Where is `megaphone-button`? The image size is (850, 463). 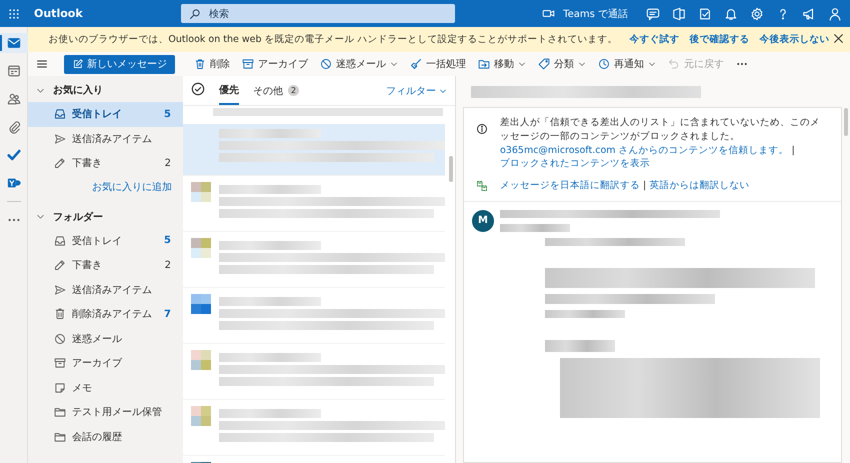
megaphone-button is located at coordinates (809, 13).